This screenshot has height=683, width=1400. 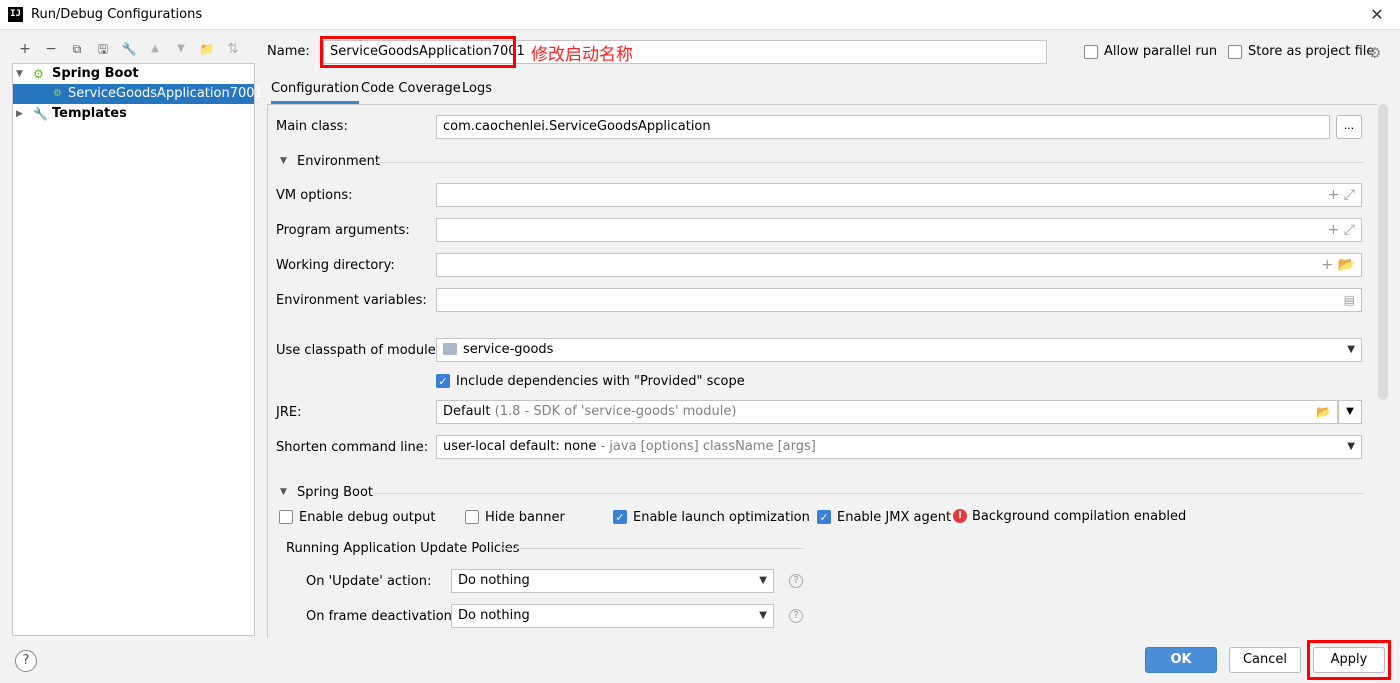 What do you see at coordinates (700, 15) in the screenshot?
I see `title-bar` at bounding box center [700, 15].